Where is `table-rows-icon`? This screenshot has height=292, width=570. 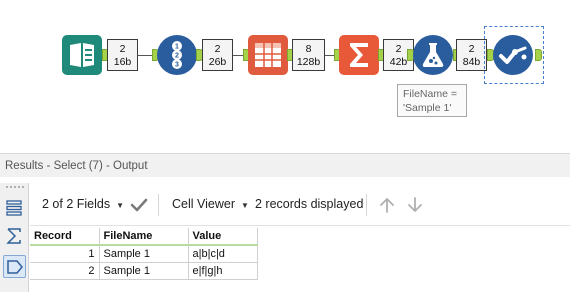
table-rows-icon is located at coordinates (14, 208).